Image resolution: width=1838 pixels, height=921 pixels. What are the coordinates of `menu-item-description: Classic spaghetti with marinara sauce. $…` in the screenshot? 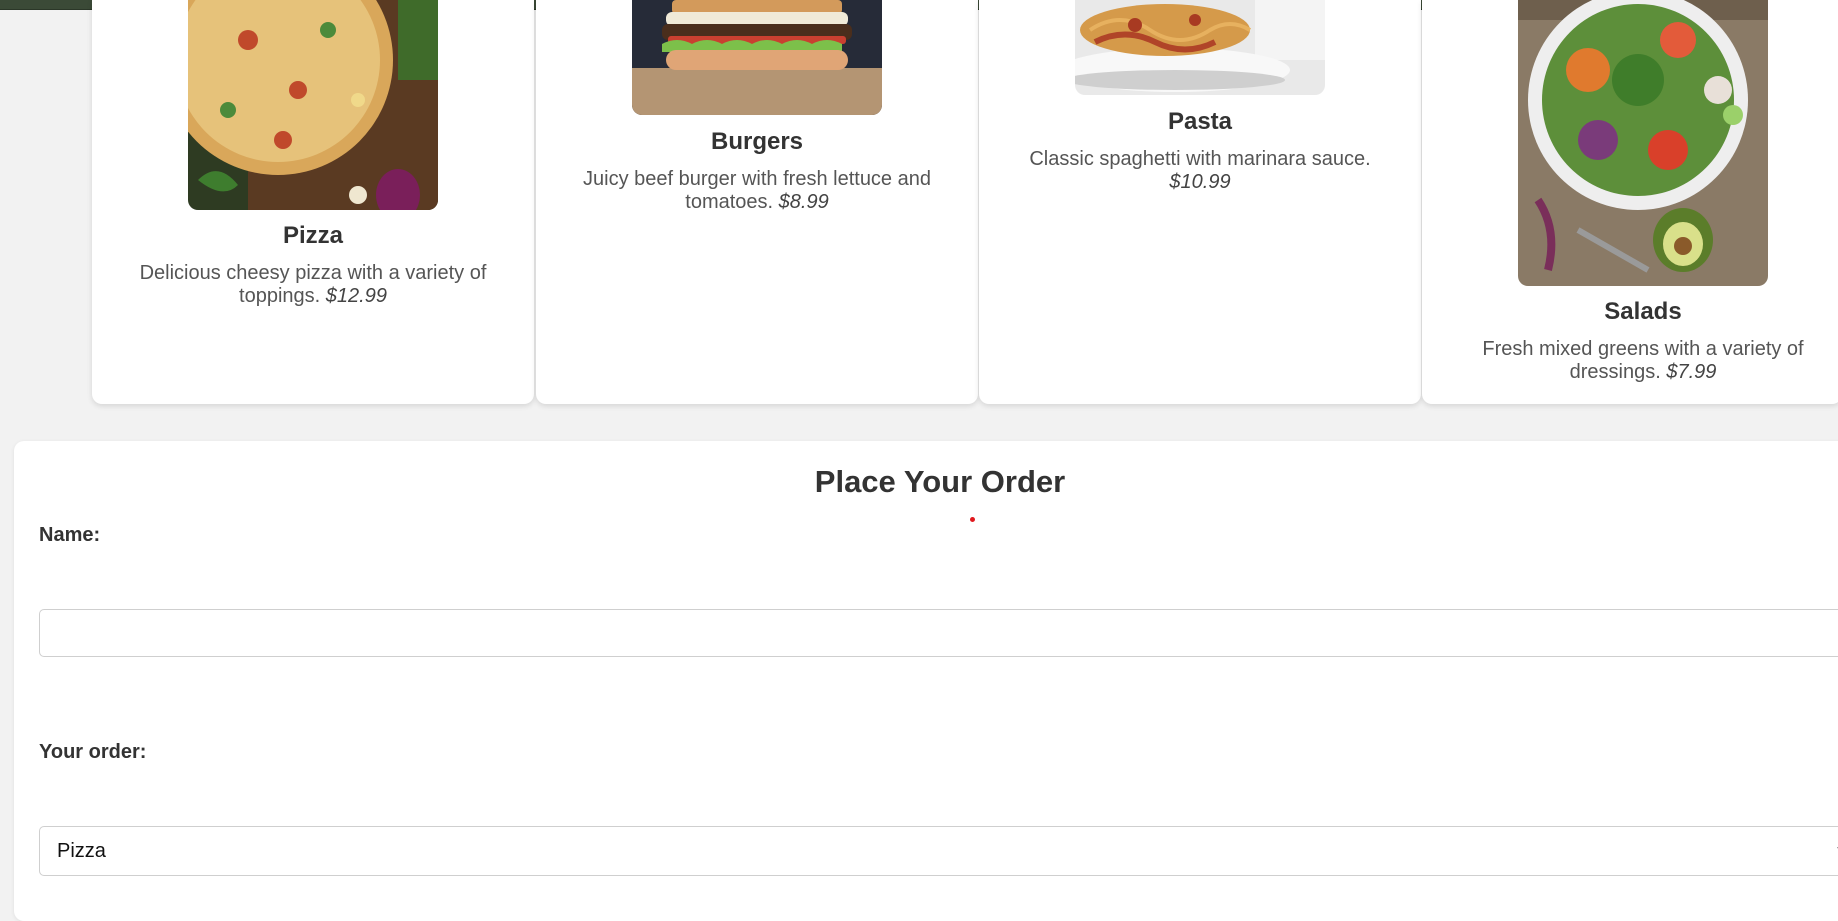 It's located at (1200, 171).